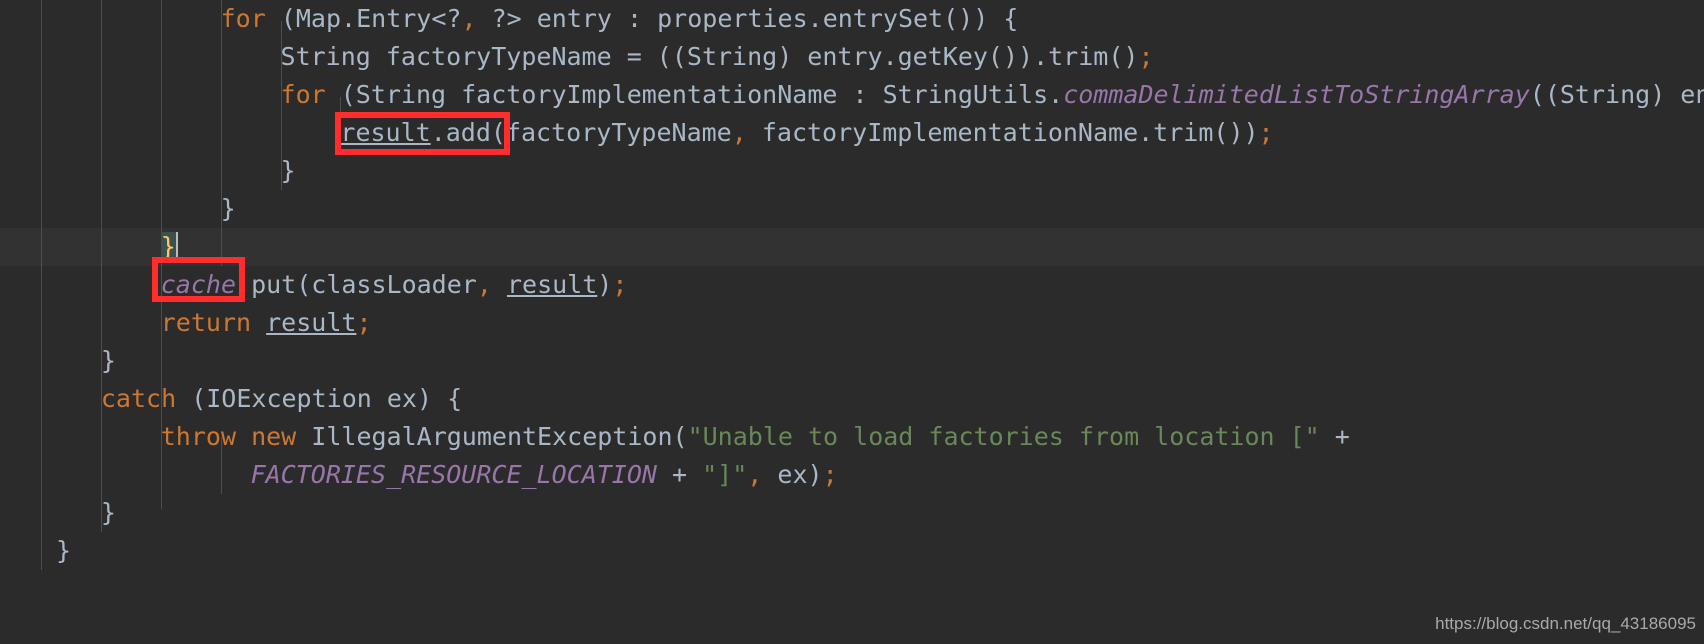 The image size is (1704, 644). I want to click on code-line: catch (IOException ex) {, so click(281, 399).